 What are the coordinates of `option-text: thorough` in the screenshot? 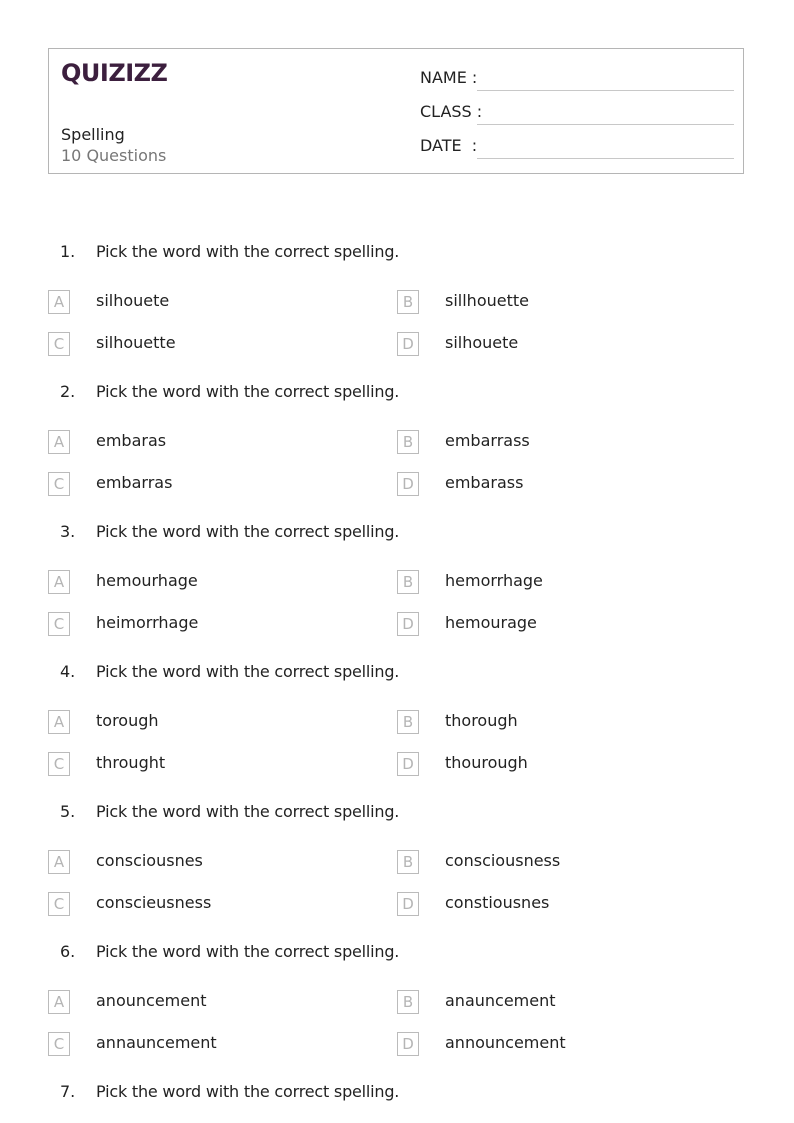 It's located at (481, 720).